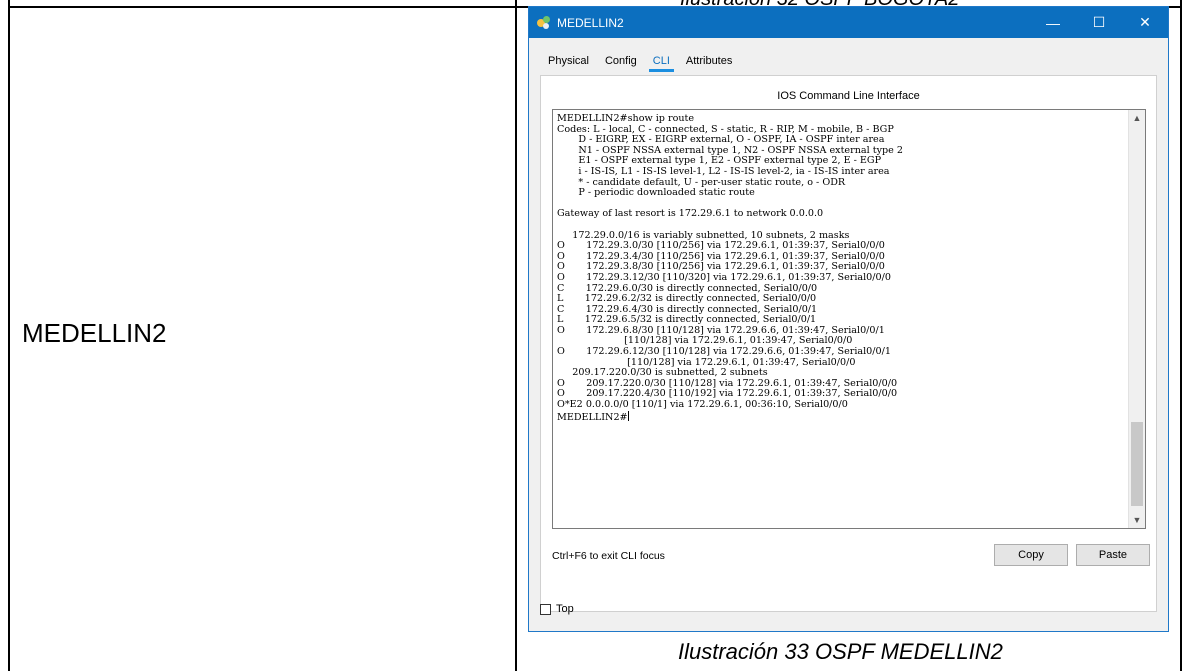 This screenshot has height=671, width=1183. I want to click on scroll-thumb, so click(1137, 464).